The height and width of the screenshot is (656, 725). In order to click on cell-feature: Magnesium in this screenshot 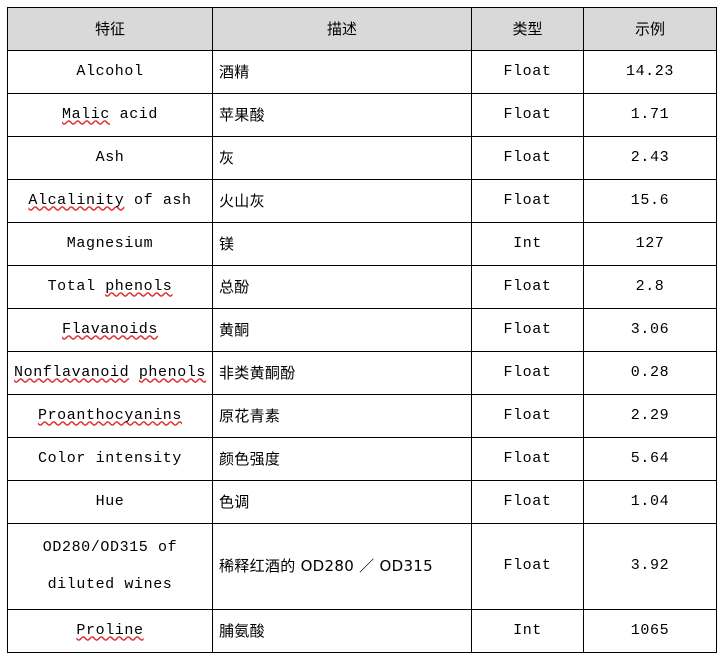, I will do `click(110, 244)`.